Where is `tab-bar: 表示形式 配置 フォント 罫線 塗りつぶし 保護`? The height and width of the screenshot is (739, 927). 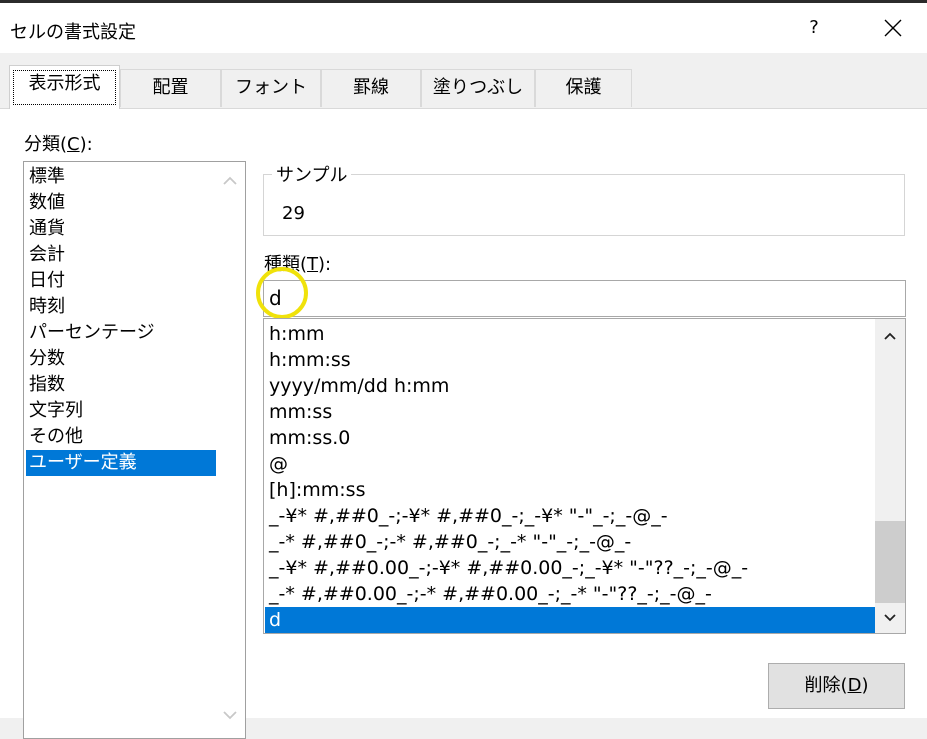 tab-bar: 表示形式 配置 フォント 罫線 塗りつぶし 保護 is located at coordinates (463, 81).